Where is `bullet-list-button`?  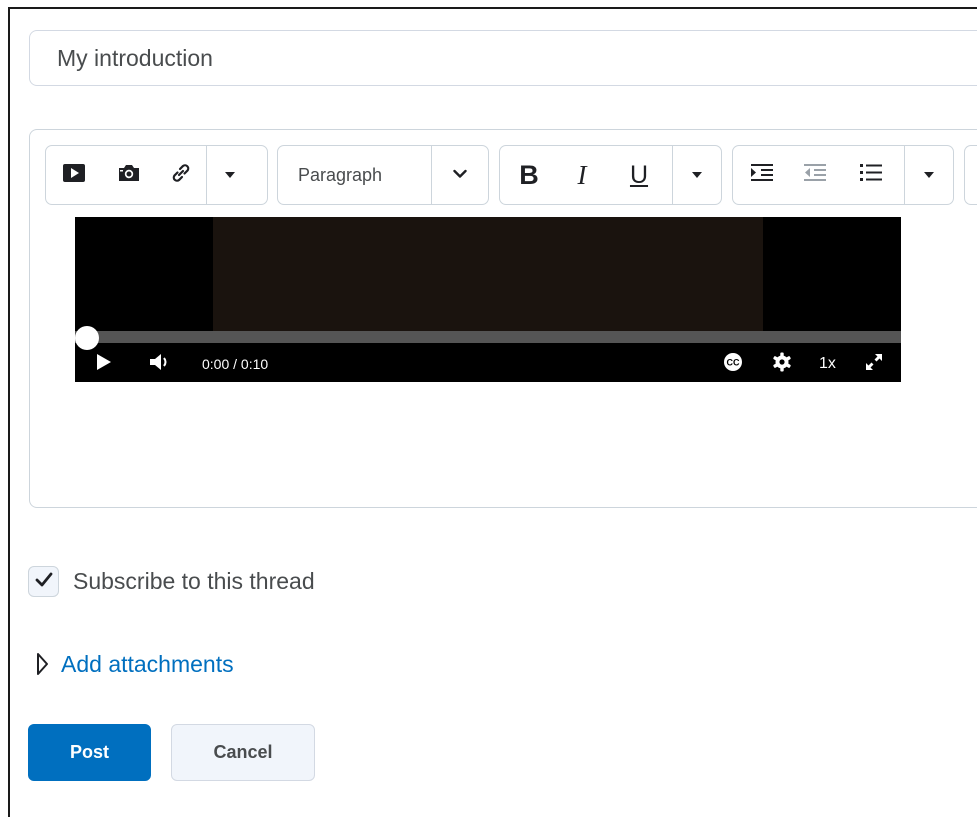
bullet-list-button is located at coordinates (872, 175).